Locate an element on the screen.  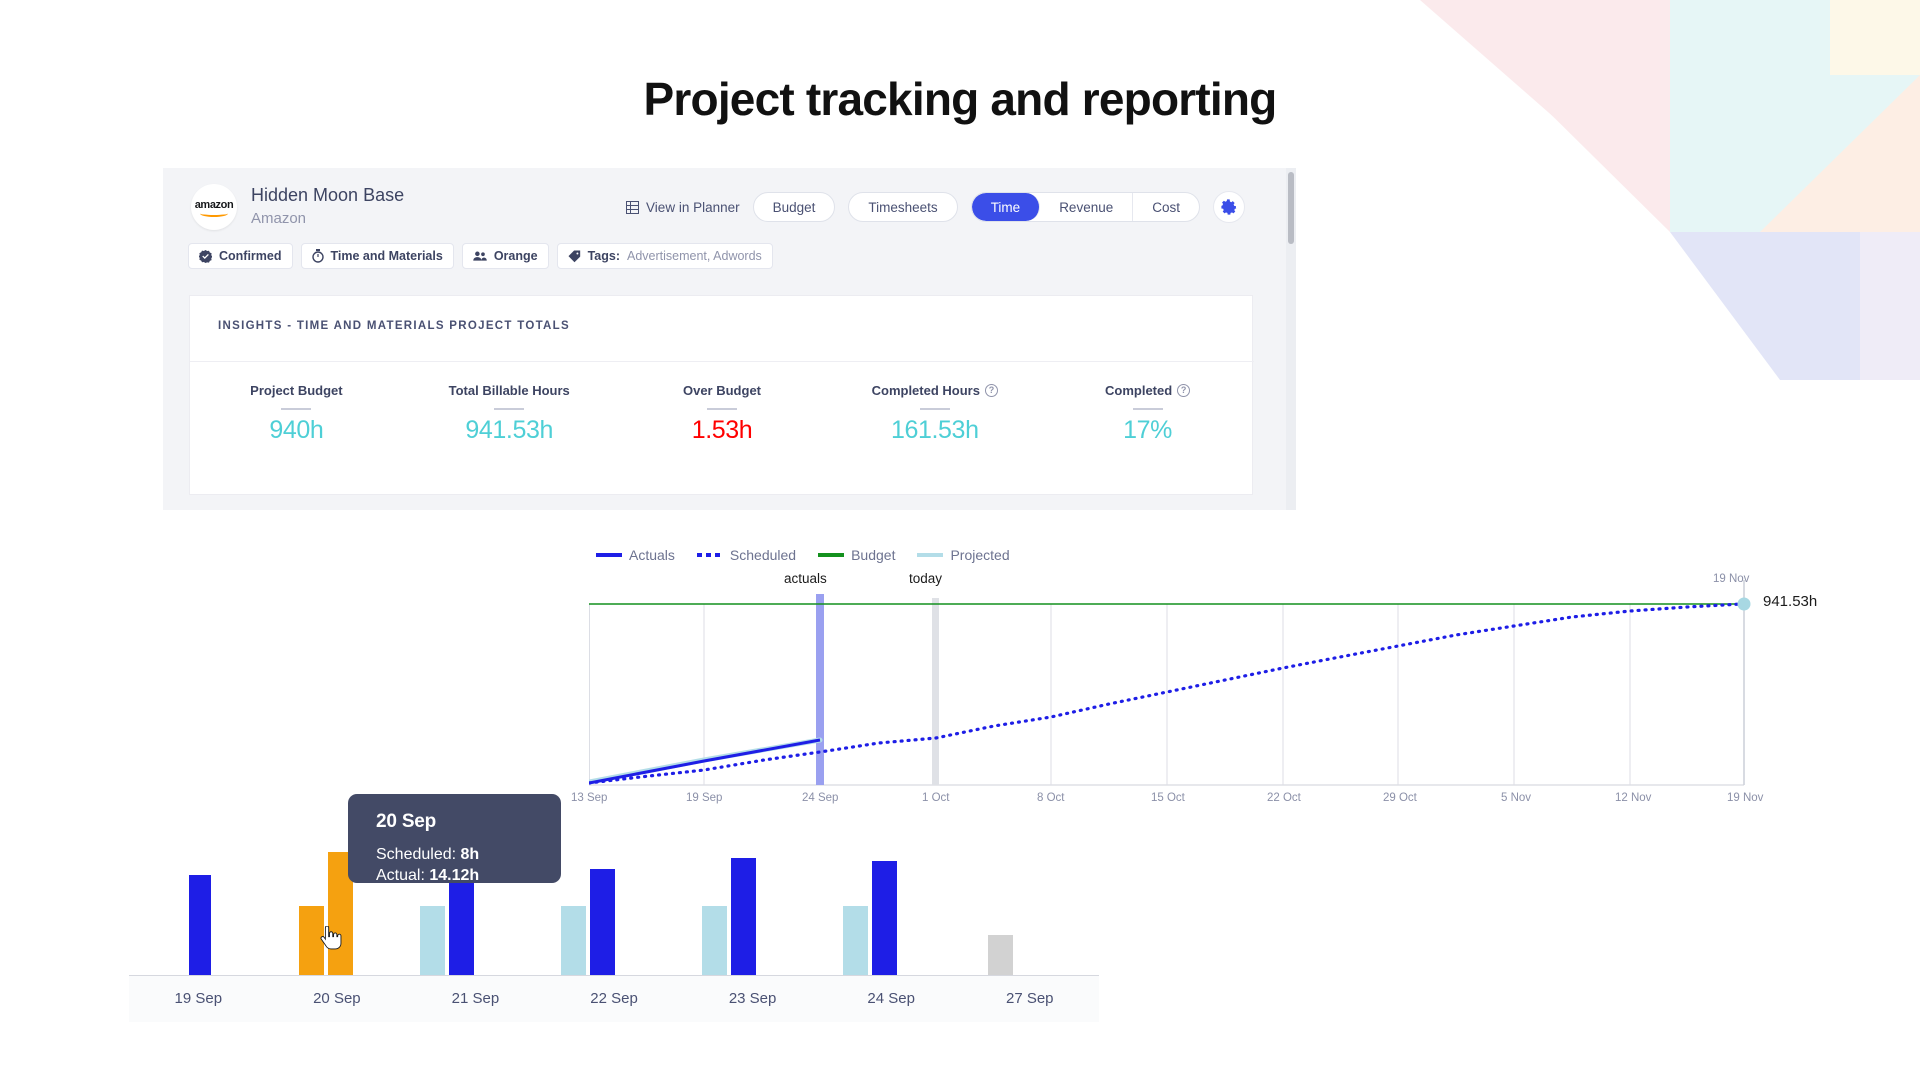
burnup-tick-8: 5 Nov is located at coordinates (1516, 798).